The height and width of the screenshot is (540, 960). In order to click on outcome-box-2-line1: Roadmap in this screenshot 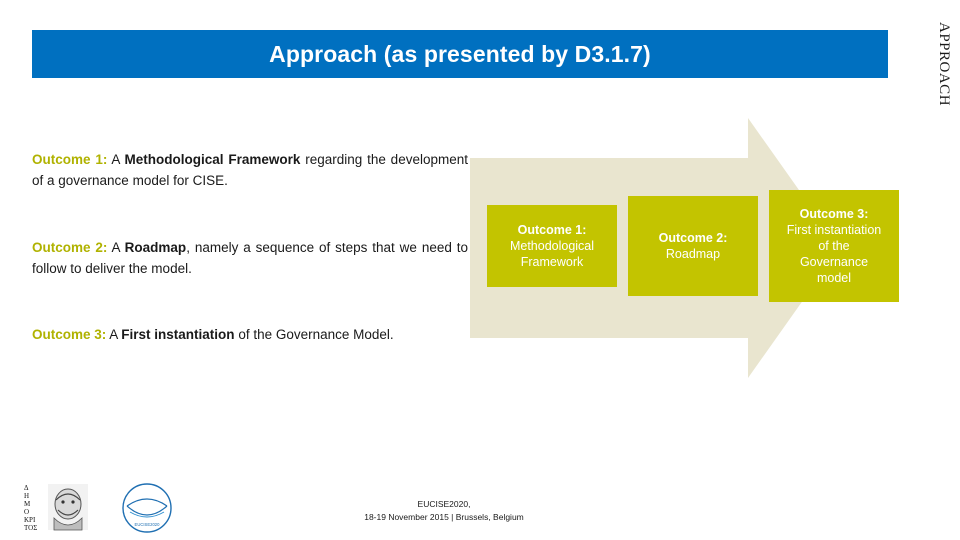, I will do `click(693, 254)`.